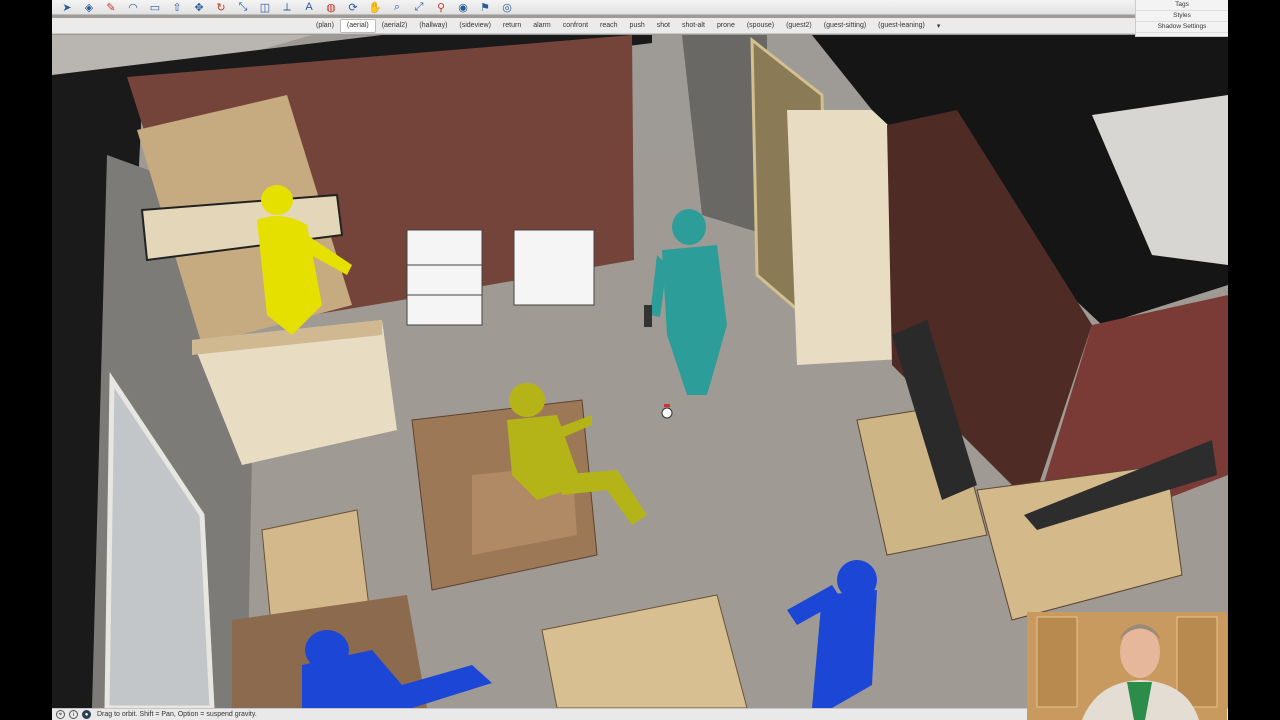 This screenshot has height=720, width=1280. What do you see at coordinates (357, 25) in the screenshot?
I see `scene-tab: (aerial)` at bounding box center [357, 25].